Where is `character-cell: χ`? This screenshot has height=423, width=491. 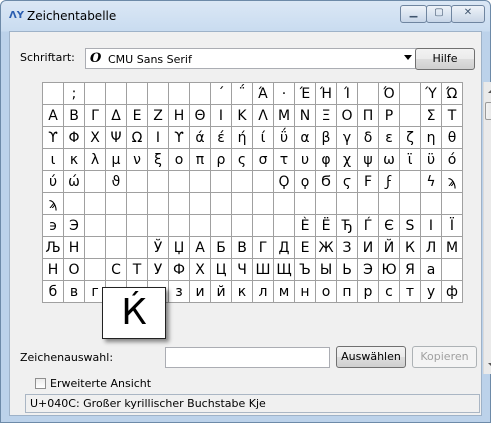
character-cell: χ is located at coordinates (347, 159).